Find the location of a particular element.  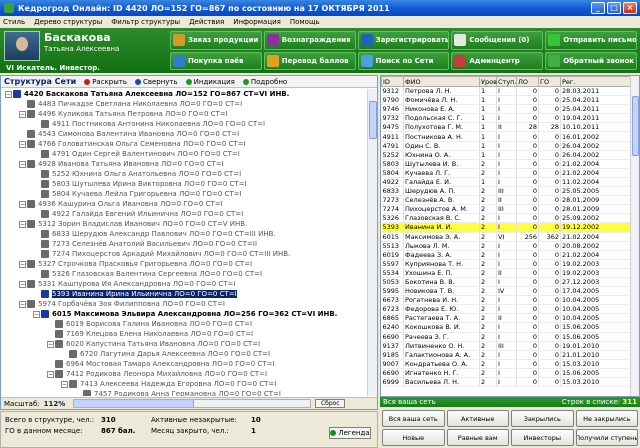

menu-filter: Фильтр структуры is located at coordinates (145, 22).